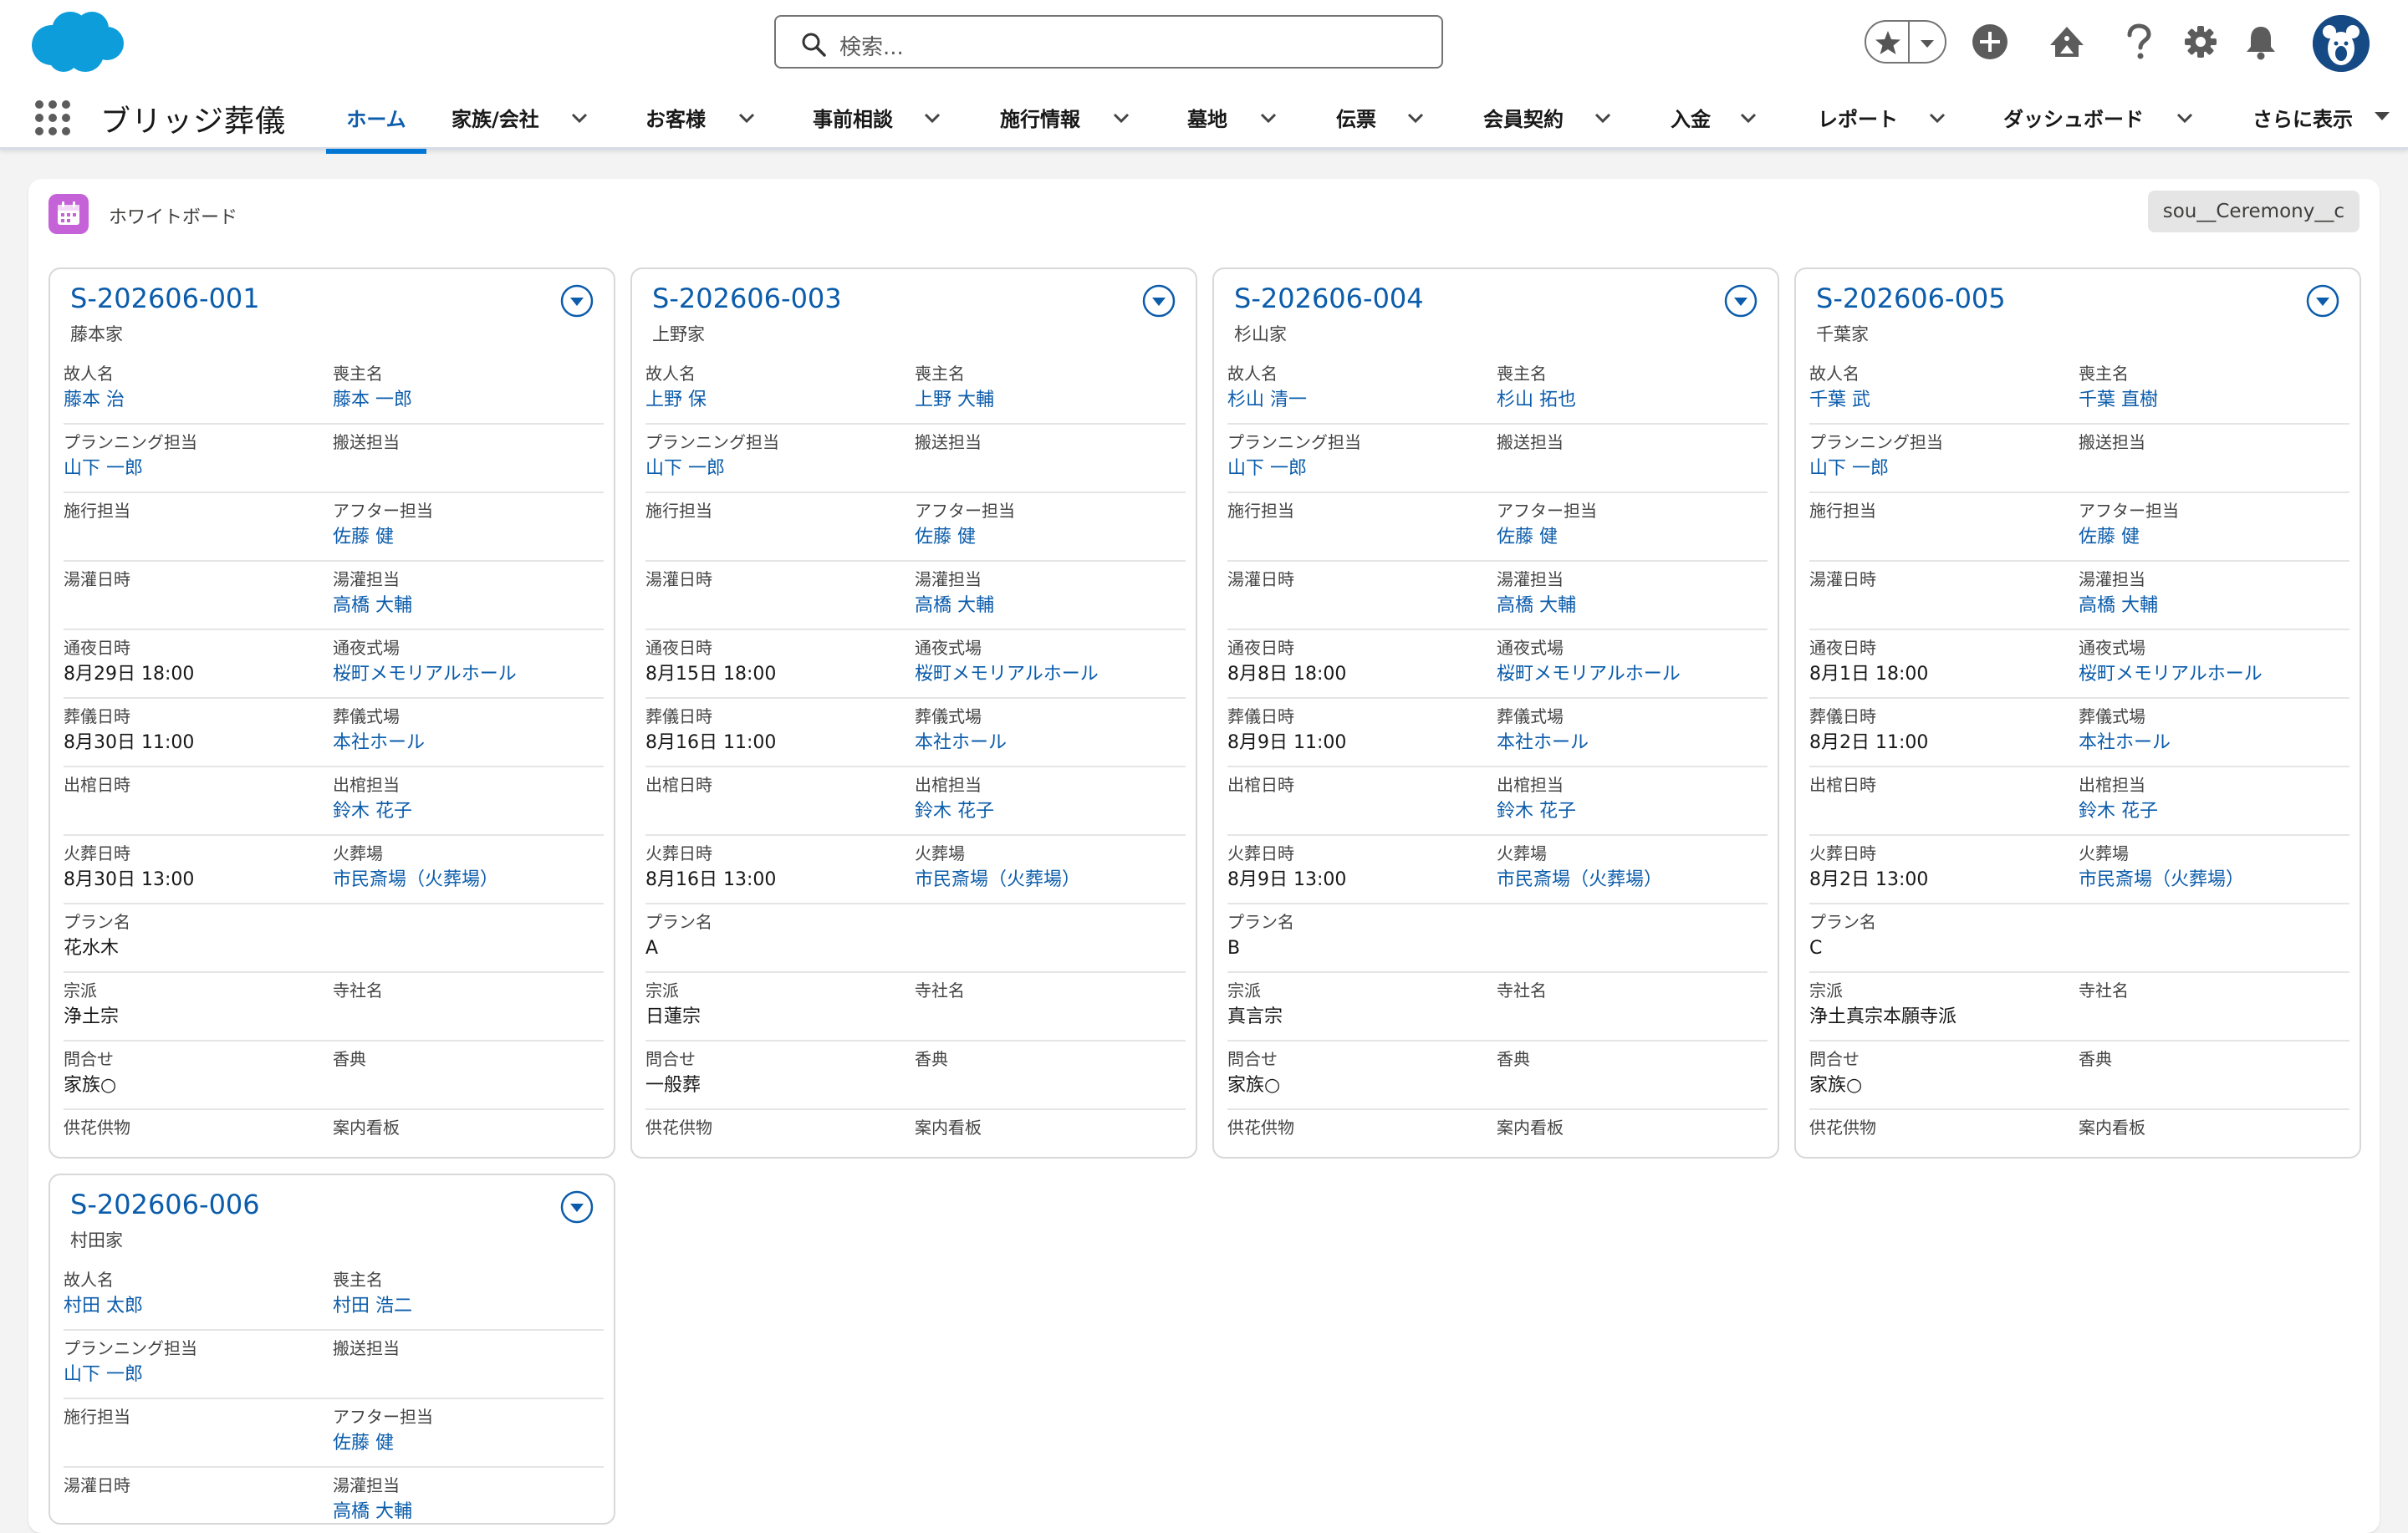  Describe the element at coordinates (496, 117) in the screenshot. I see `tab-family-company: 家族/会社` at that location.